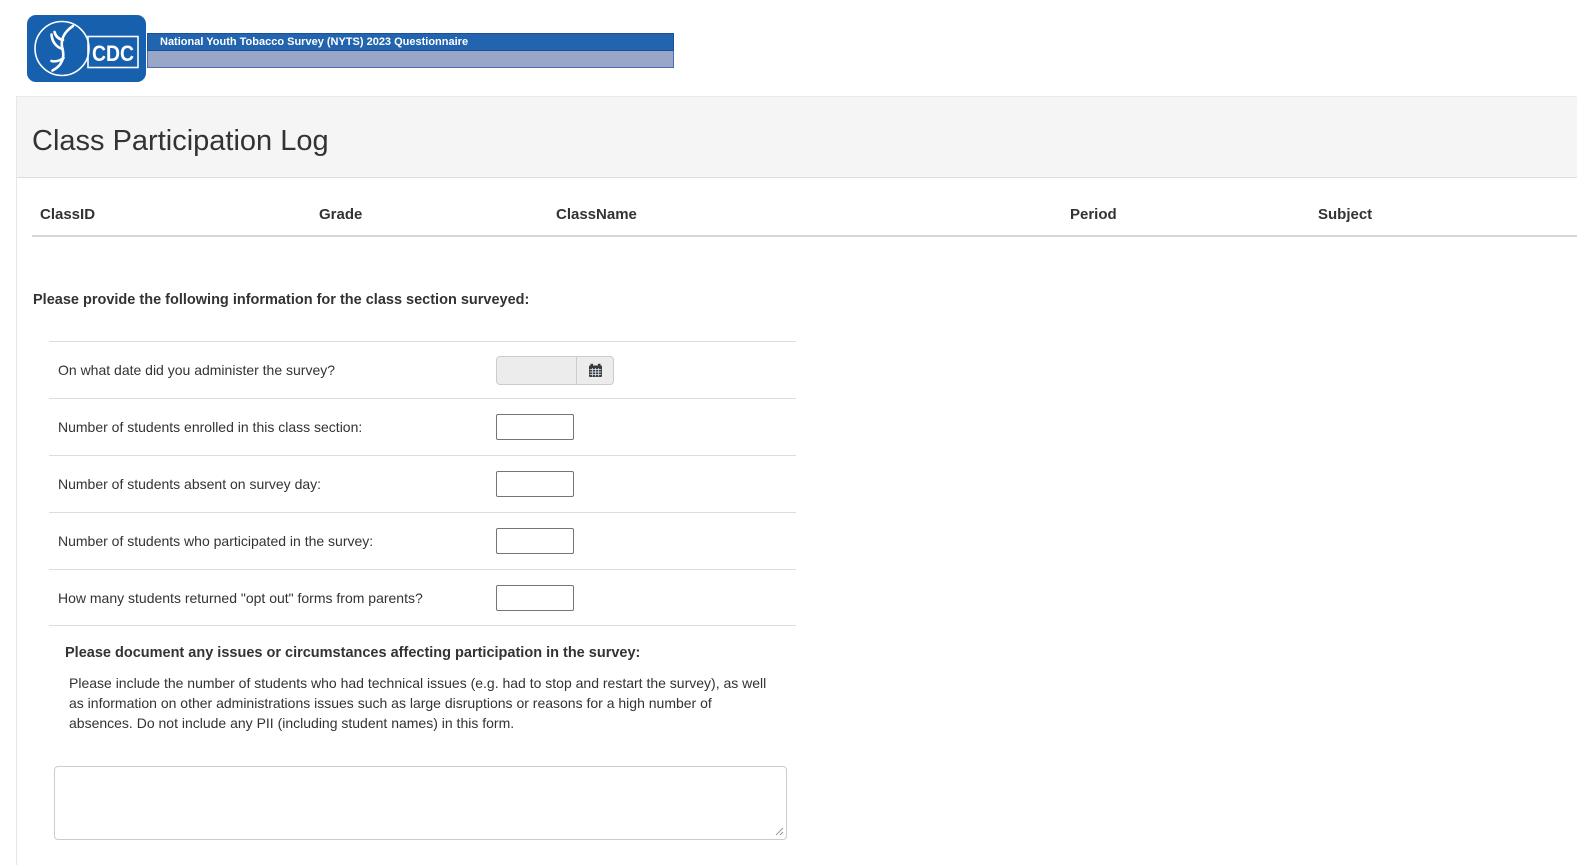 This screenshot has height=865, width=1577. I want to click on form-row: Number of students absent on survey day:, so click(422, 483).